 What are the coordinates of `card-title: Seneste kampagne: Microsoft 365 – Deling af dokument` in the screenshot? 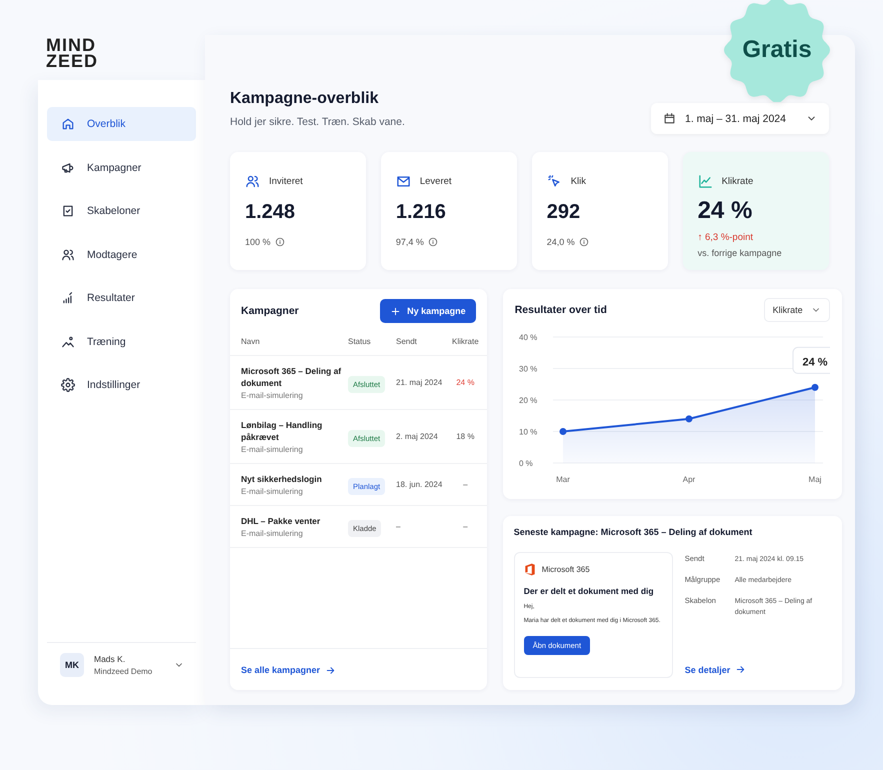 It's located at (634, 532).